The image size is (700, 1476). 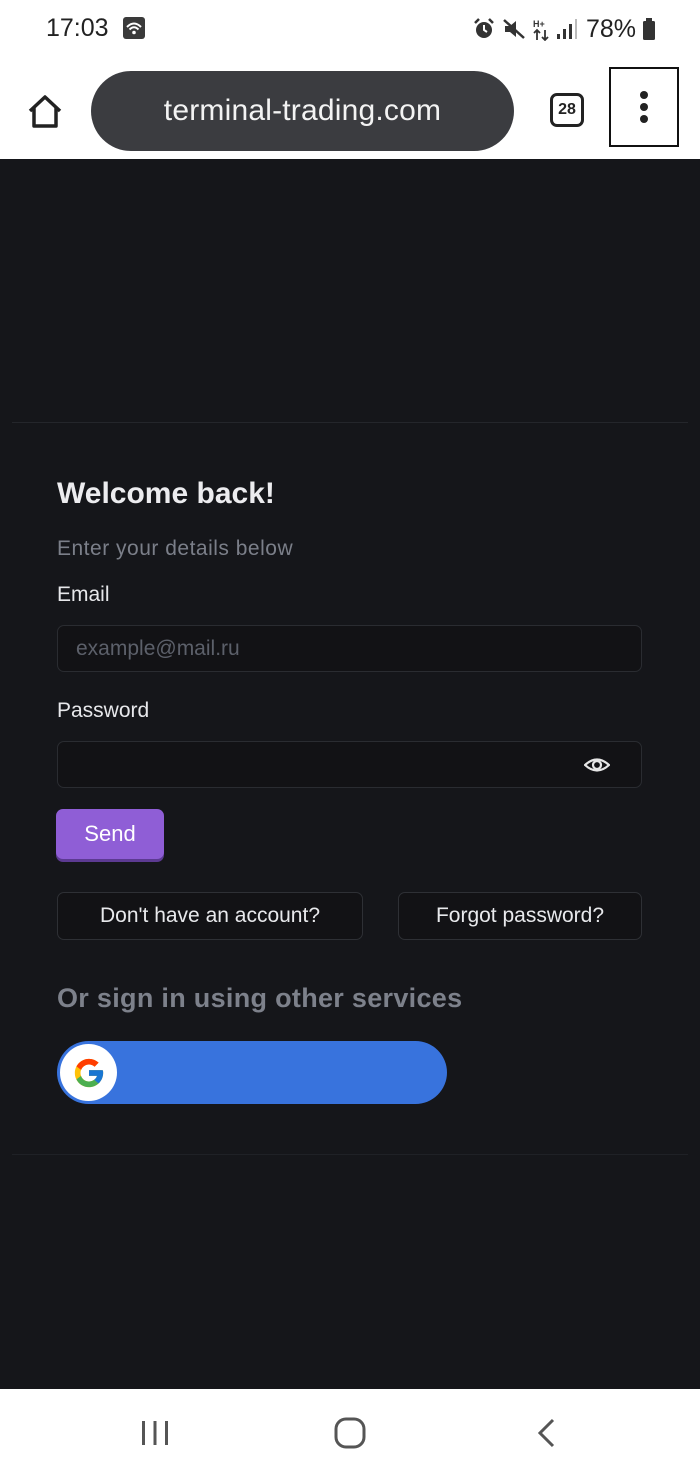 What do you see at coordinates (252, 1072) in the screenshot?
I see `google-signin-button` at bounding box center [252, 1072].